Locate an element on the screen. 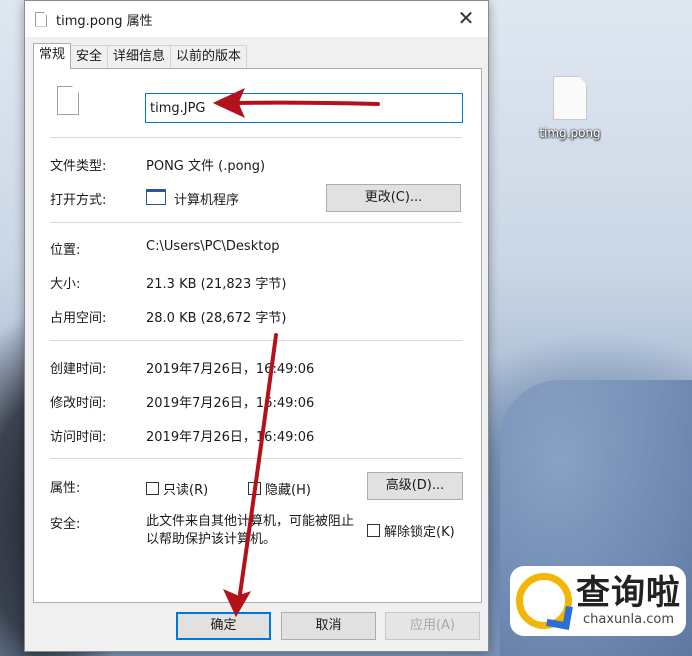 Image resolution: width=692 pixels, height=656 pixels. hidden-label: 隐藏(H) is located at coordinates (288, 490).